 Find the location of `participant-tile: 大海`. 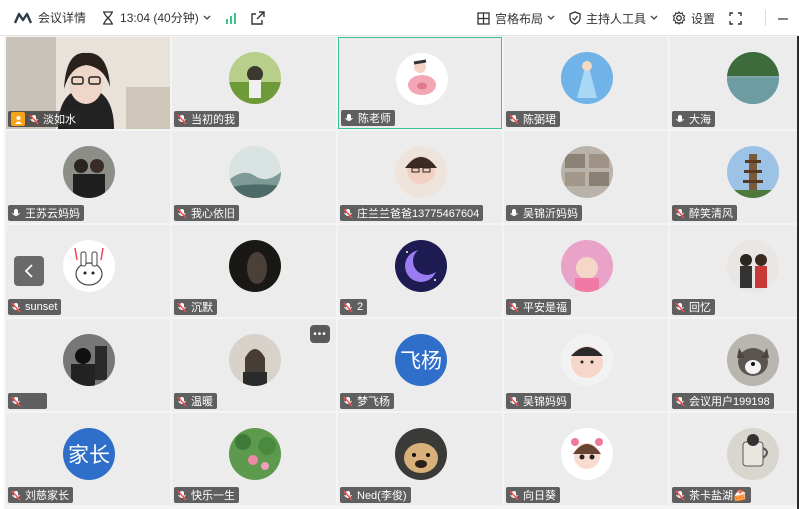

participant-tile: 大海 is located at coordinates (734, 83).